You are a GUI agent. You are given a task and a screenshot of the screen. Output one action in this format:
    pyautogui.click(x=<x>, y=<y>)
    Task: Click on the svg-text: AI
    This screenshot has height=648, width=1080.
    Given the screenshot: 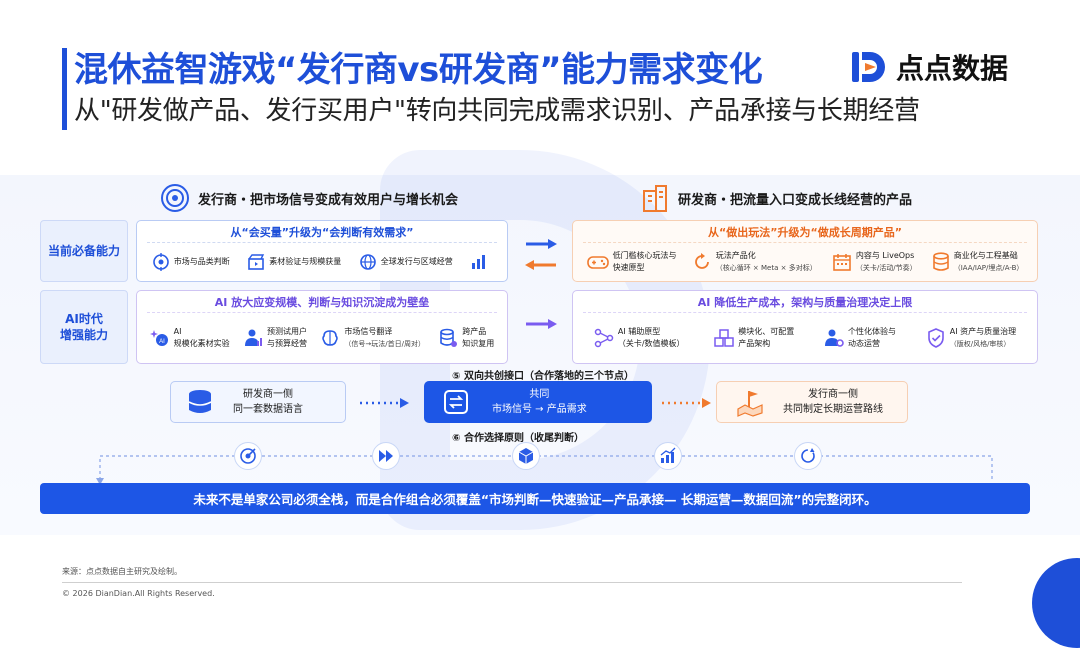 What is the action you would take?
    pyautogui.click(x=162, y=342)
    